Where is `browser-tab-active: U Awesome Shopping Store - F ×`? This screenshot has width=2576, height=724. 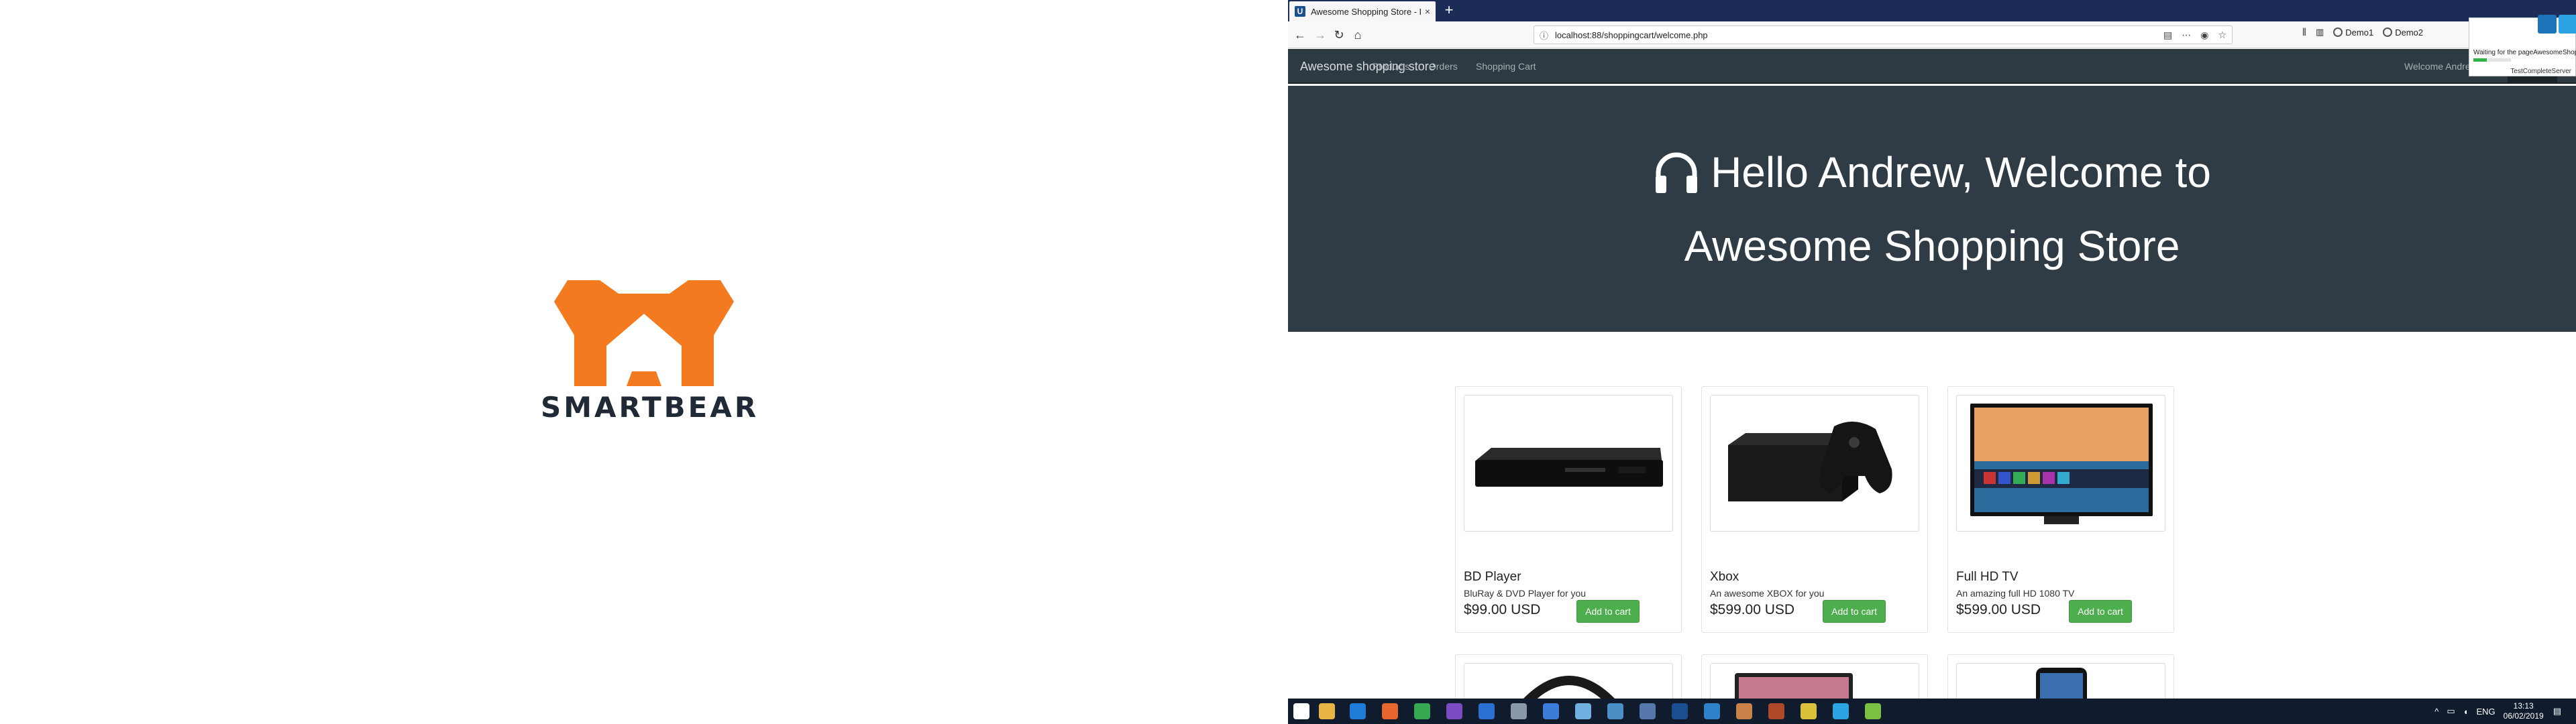
browser-tab-active: U Awesome Shopping Store - F × is located at coordinates (1362, 11).